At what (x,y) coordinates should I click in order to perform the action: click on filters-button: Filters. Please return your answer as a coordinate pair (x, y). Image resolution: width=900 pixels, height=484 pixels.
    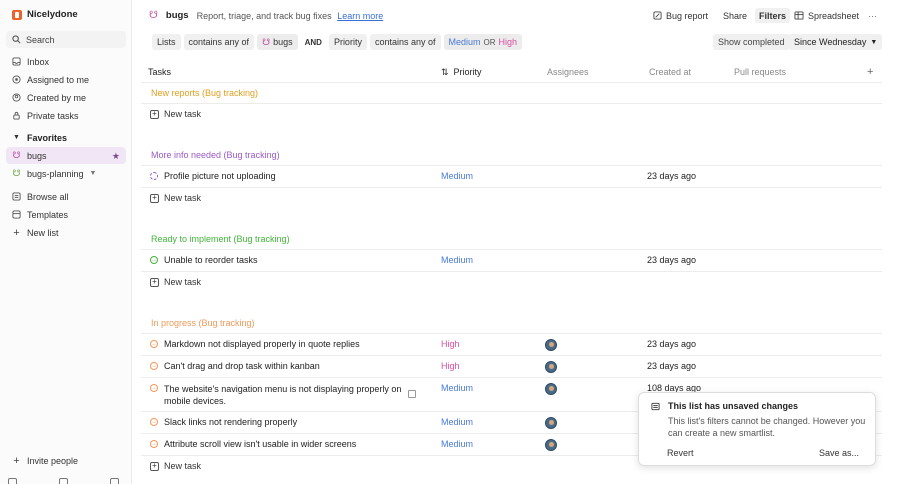
    Looking at the image, I should click on (773, 15).